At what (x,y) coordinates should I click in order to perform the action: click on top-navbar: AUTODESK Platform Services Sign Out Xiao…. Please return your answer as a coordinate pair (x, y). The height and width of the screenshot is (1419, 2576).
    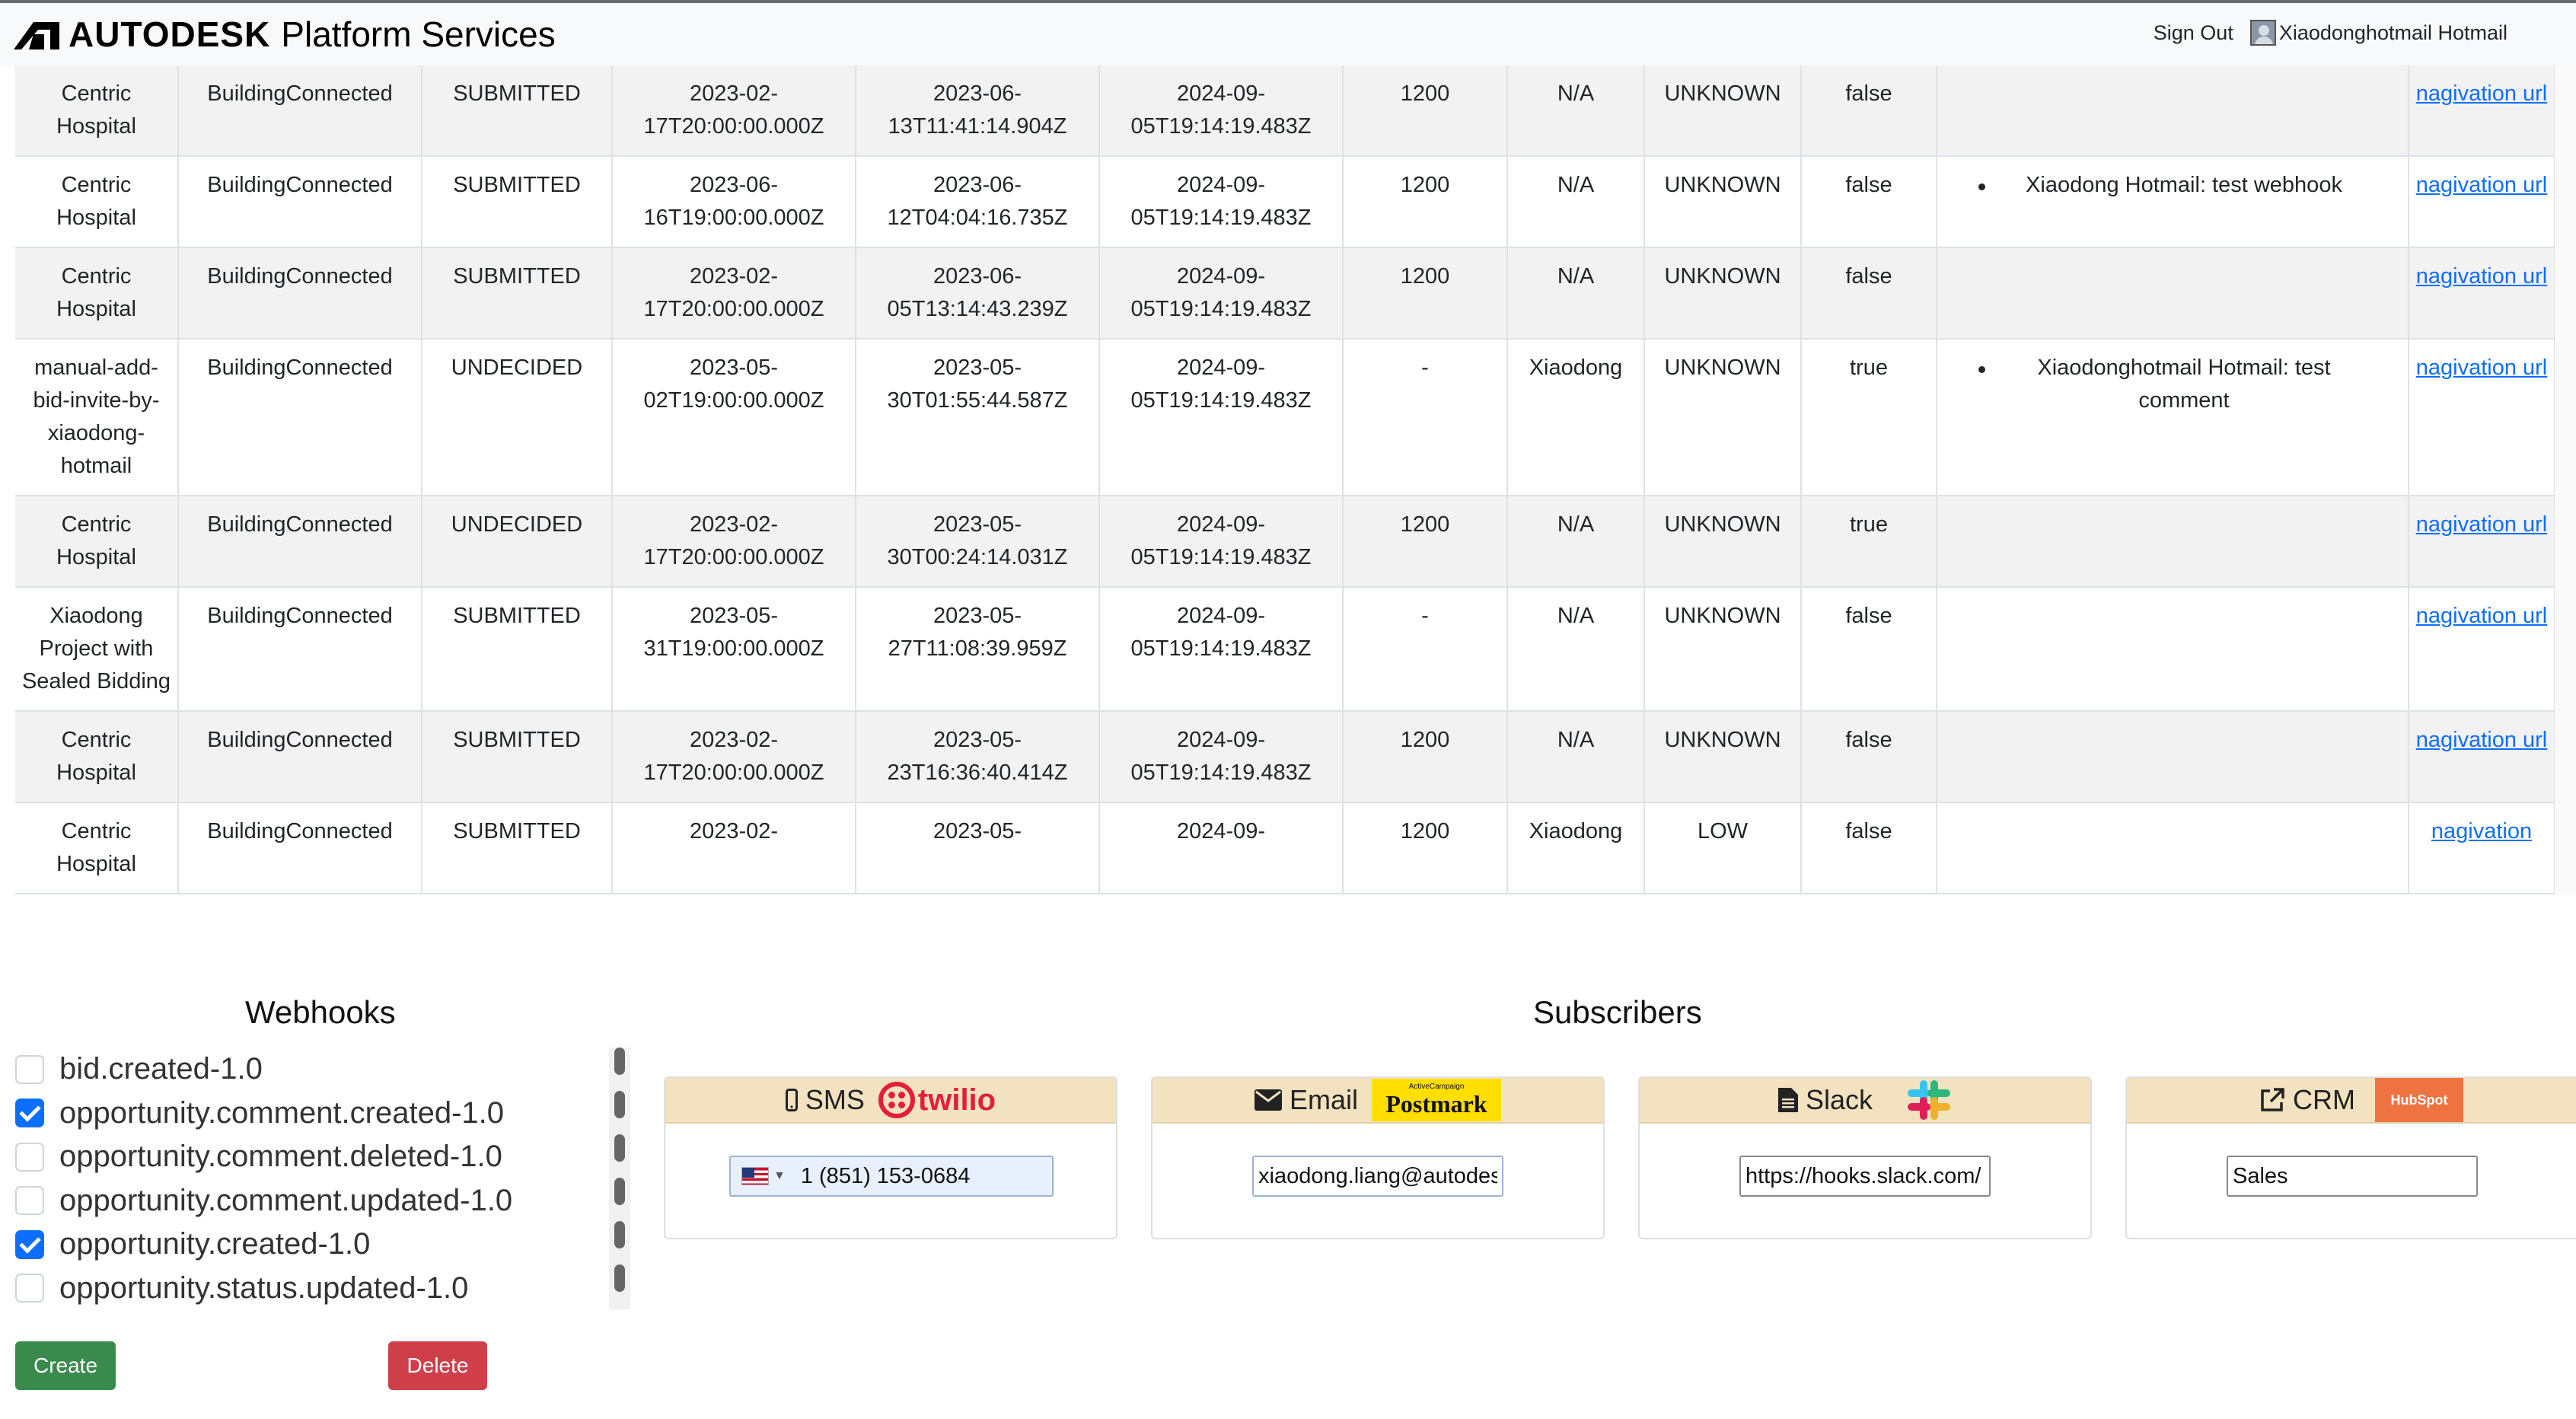
    Looking at the image, I should click on (1288, 33).